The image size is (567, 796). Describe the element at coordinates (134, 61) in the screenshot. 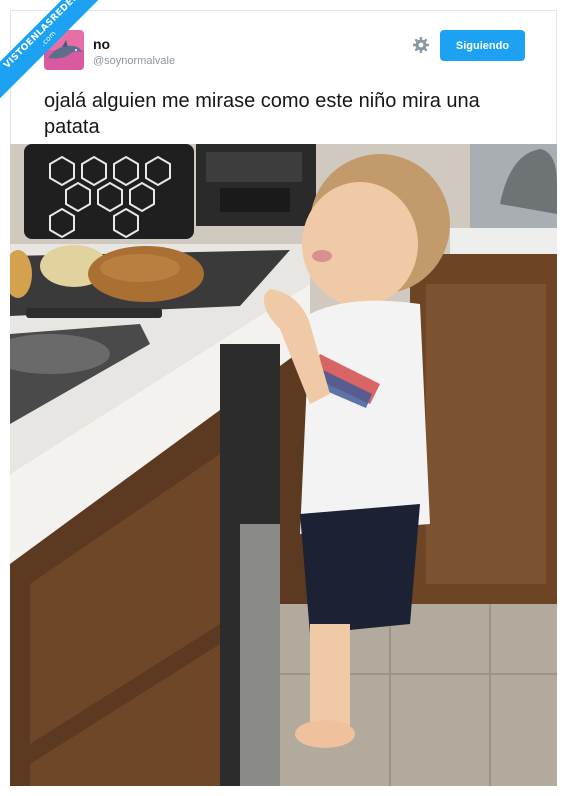

I see `user-handle: @soynormalvale` at that location.